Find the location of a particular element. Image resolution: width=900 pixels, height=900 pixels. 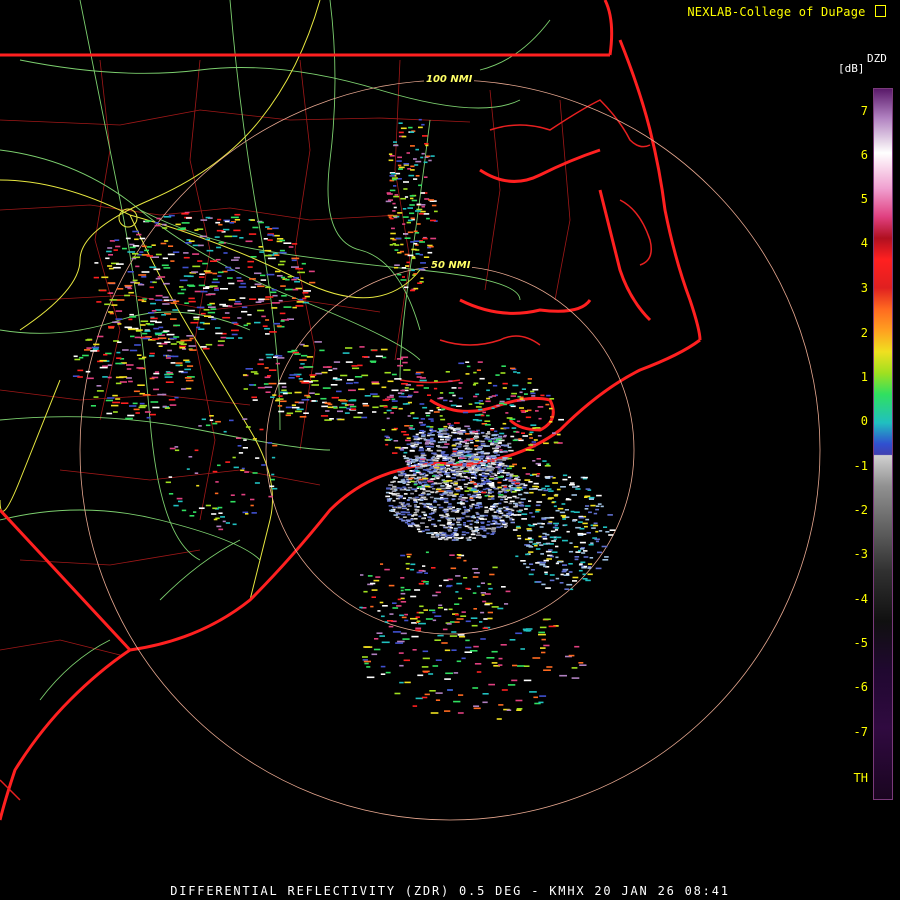

legend-tick: -4 is located at coordinates (860, 599).